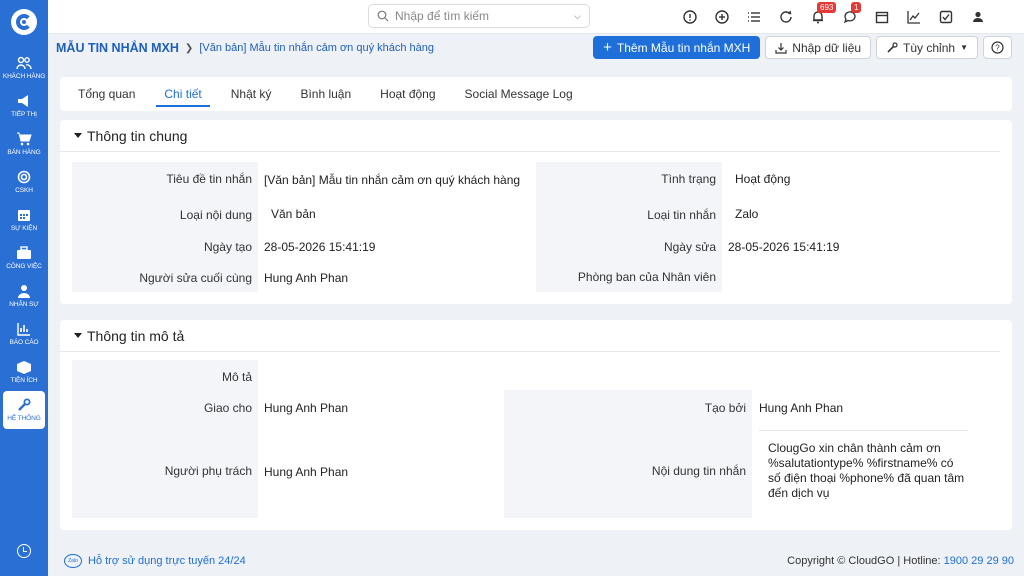 Image resolution: width=1024 pixels, height=576 pixels. What do you see at coordinates (251, 94) in the screenshot?
I see `tab-log: Nhật ký` at bounding box center [251, 94].